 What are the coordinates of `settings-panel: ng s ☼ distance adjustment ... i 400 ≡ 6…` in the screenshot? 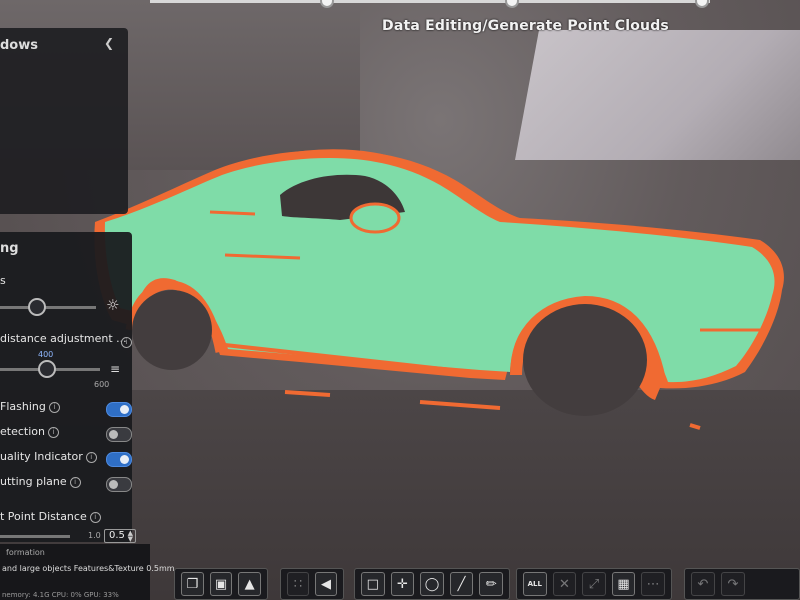 It's located at (68, 387).